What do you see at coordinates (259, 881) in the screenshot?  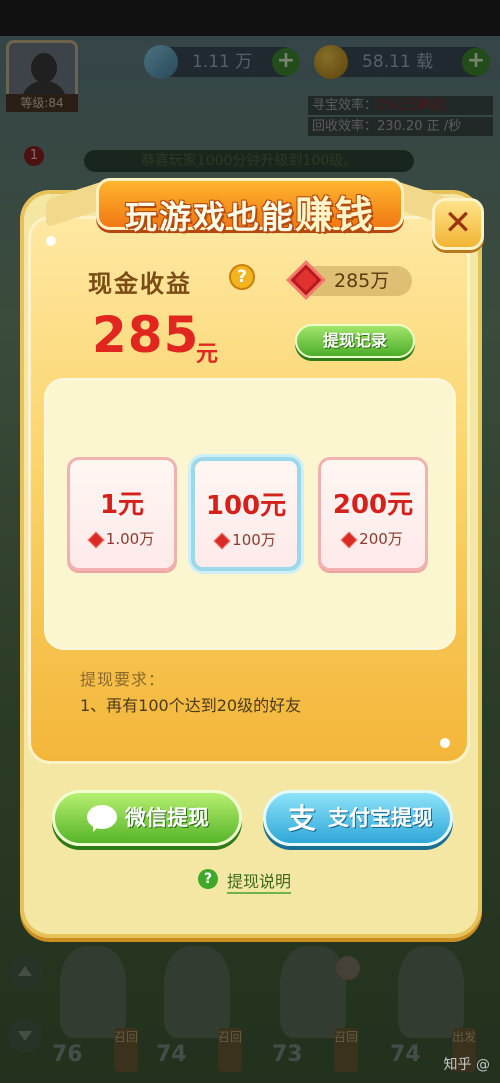 I see `explain-label: 提现说明` at bounding box center [259, 881].